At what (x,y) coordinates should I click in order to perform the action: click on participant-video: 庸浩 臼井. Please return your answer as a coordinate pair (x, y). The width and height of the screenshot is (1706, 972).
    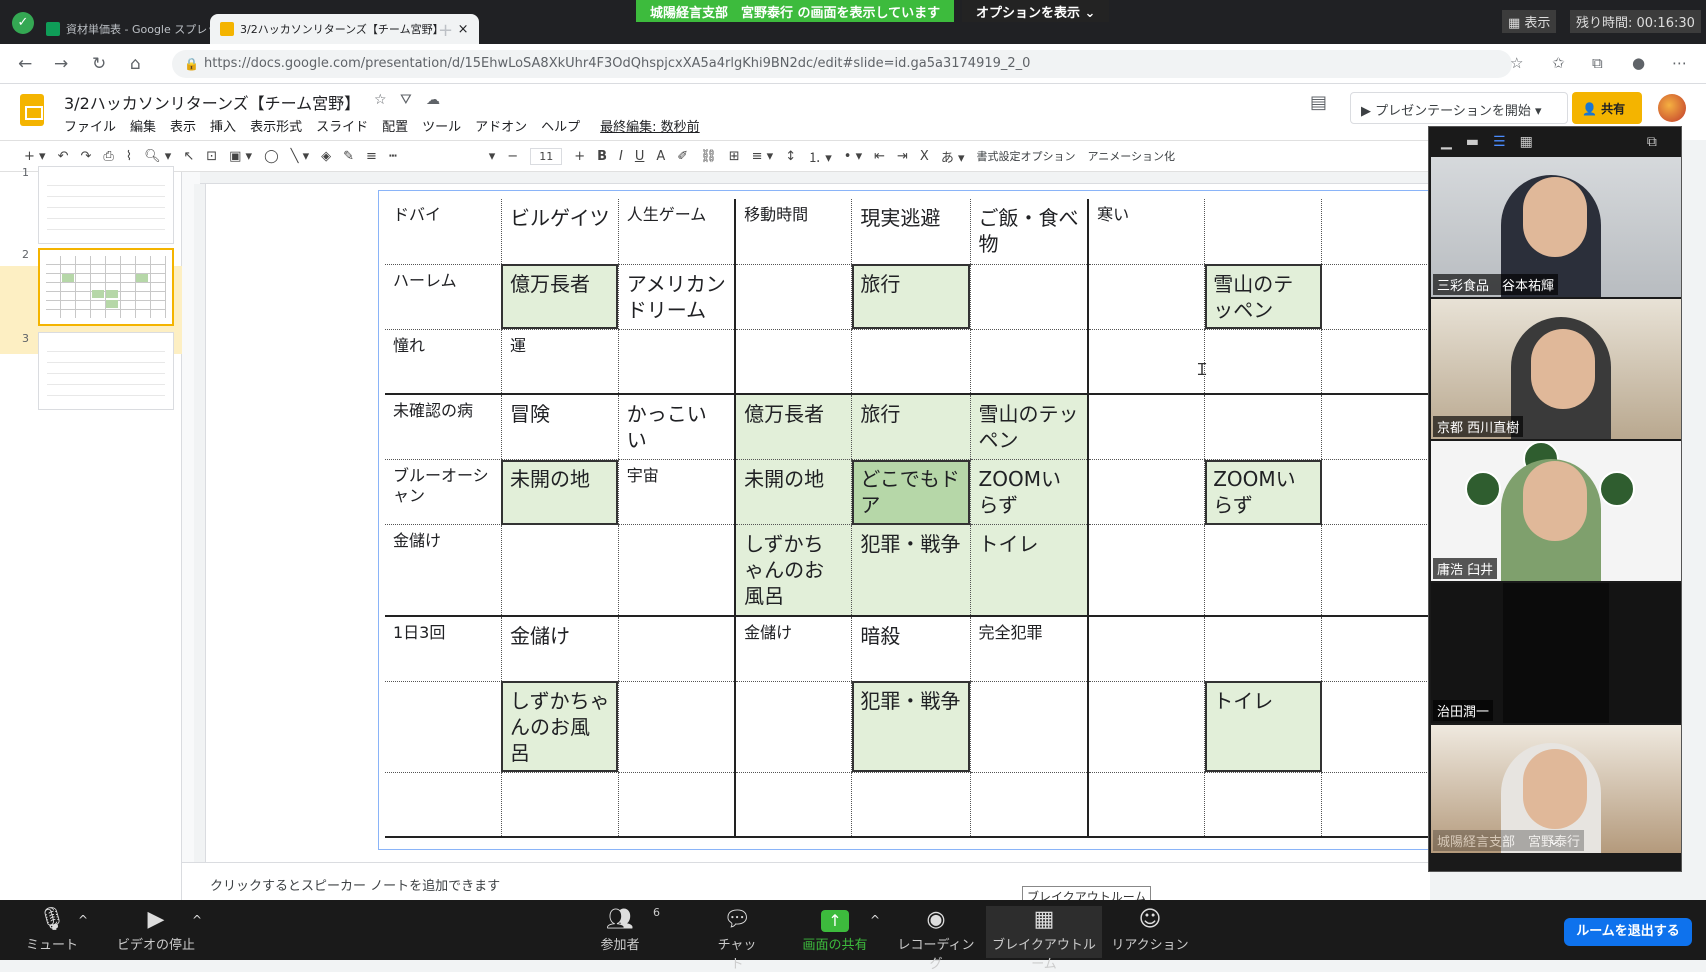
    Looking at the image, I should click on (1556, 511).